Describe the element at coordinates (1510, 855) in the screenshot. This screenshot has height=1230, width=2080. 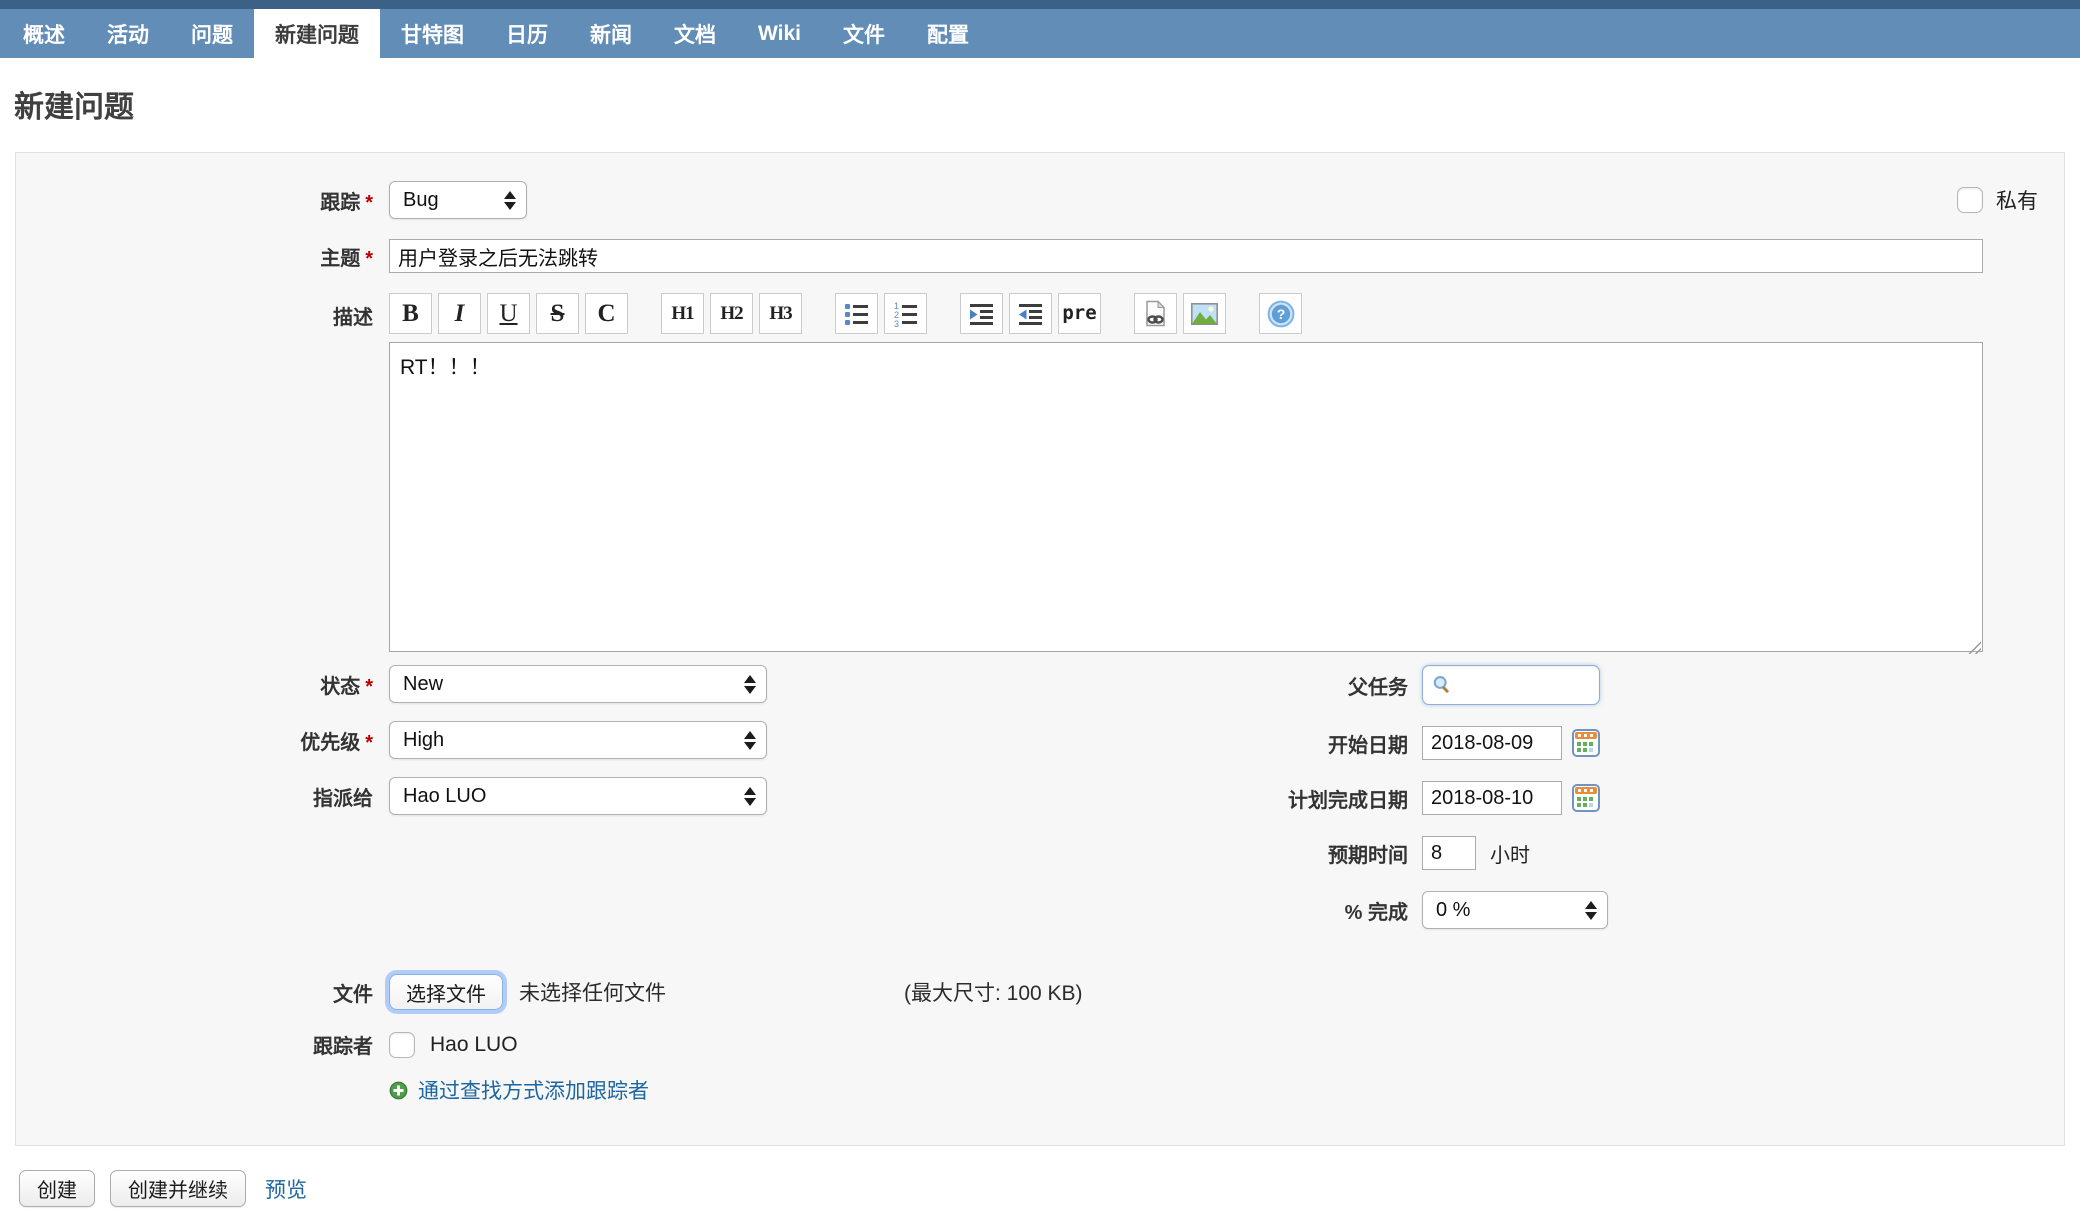
I see `hours-unit-label: 小时` at that location.